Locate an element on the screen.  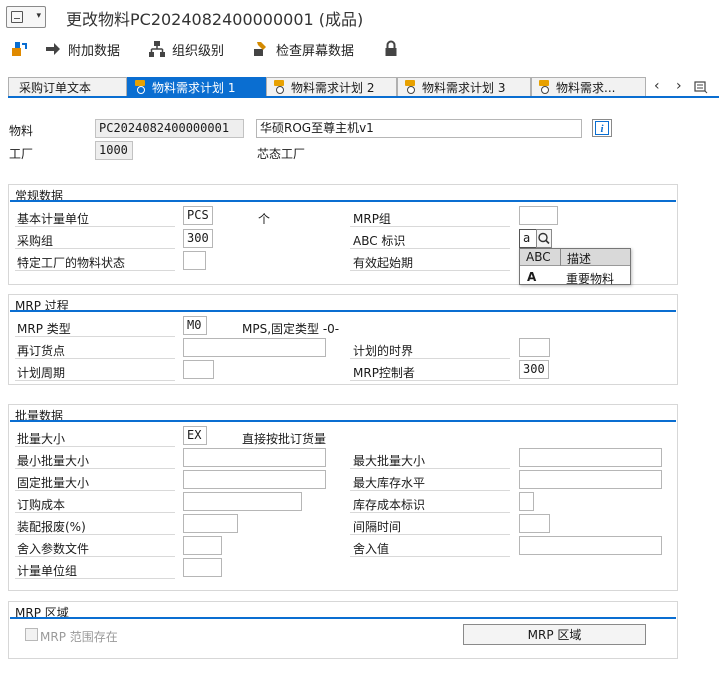
rounding-value-field is located at coordinates (590, 545).